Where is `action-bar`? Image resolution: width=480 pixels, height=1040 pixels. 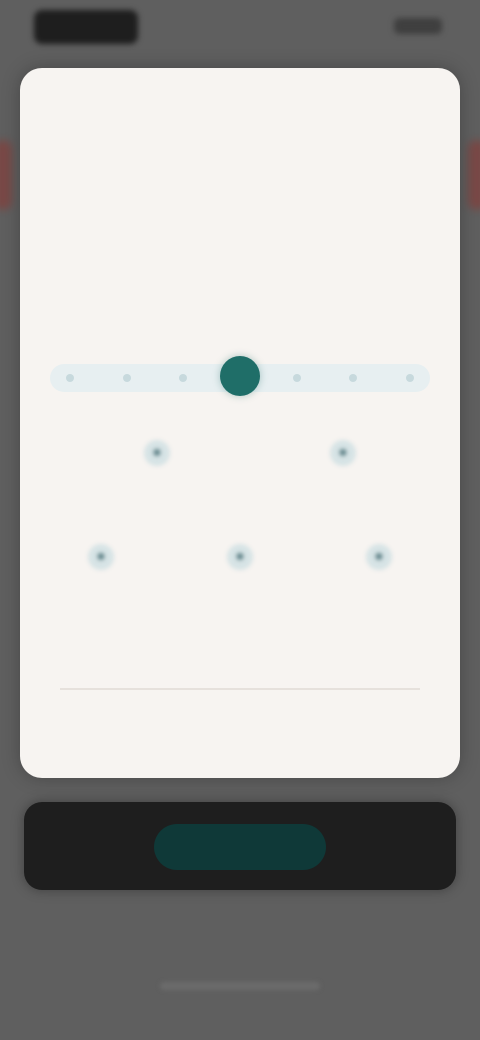
action-bar is located at coordinates (240, 846).